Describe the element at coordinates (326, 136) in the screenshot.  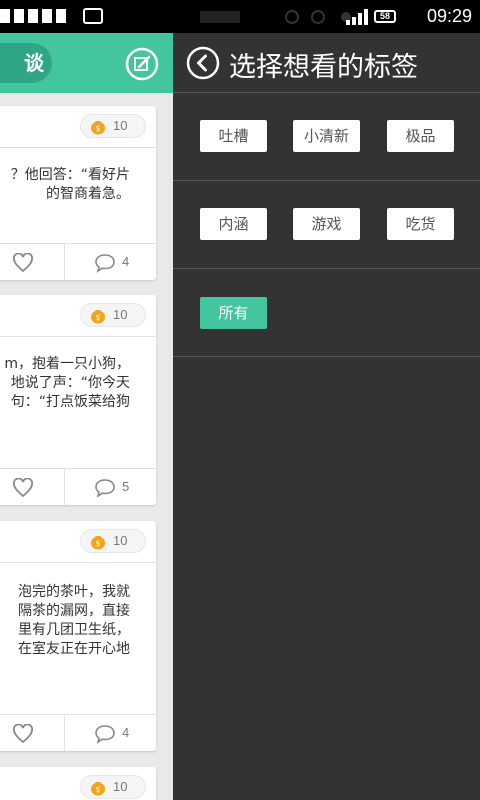
I see `tag-xiaoqingxin: 小清新` at that location.